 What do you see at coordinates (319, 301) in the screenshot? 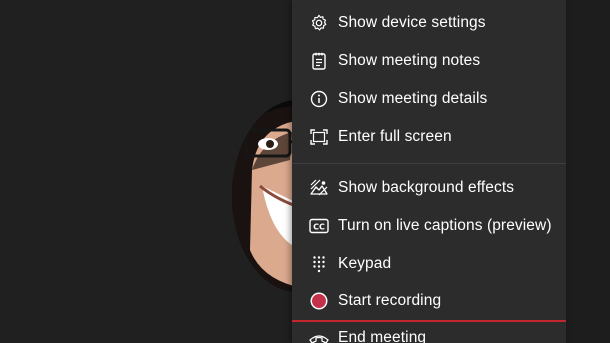
I see `record-icon` at bounding box center [319, 301].